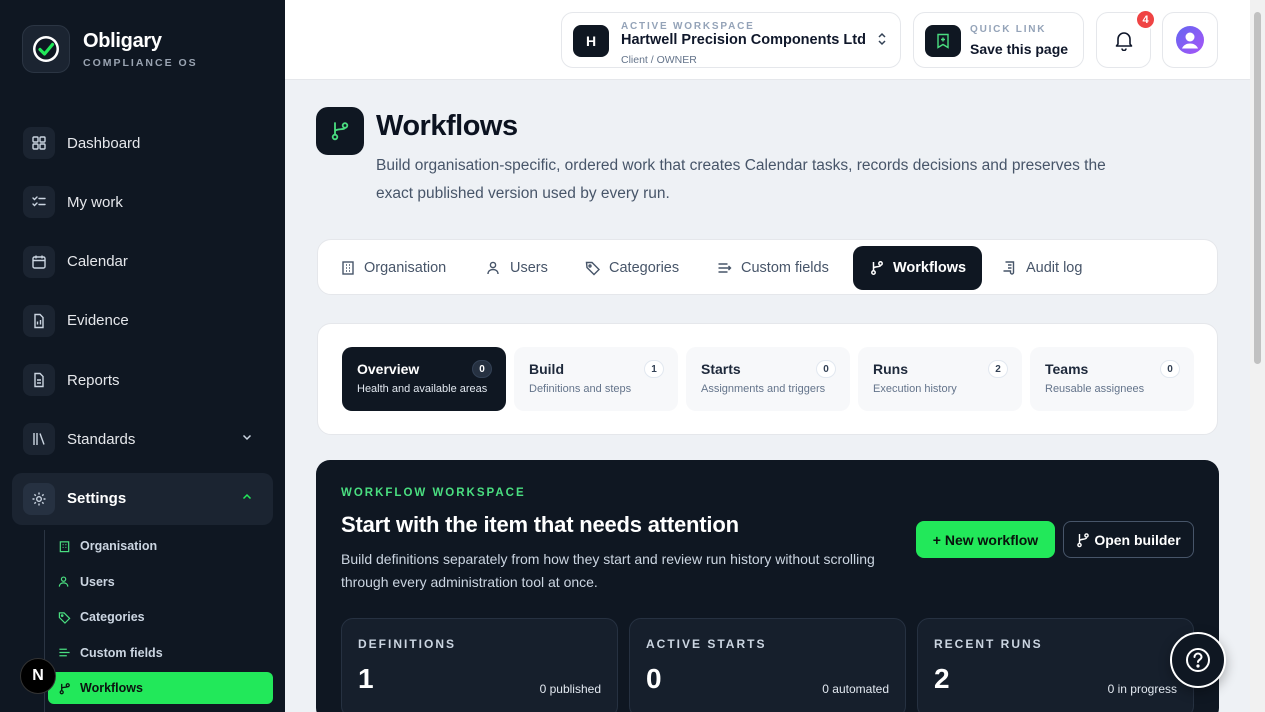 The width and height of the screenshot is (1265, 712). What do you see at coordinates (998, 369) in the screenshot?
I see `section-count-badge: 2` at bounding box center [998, 369].